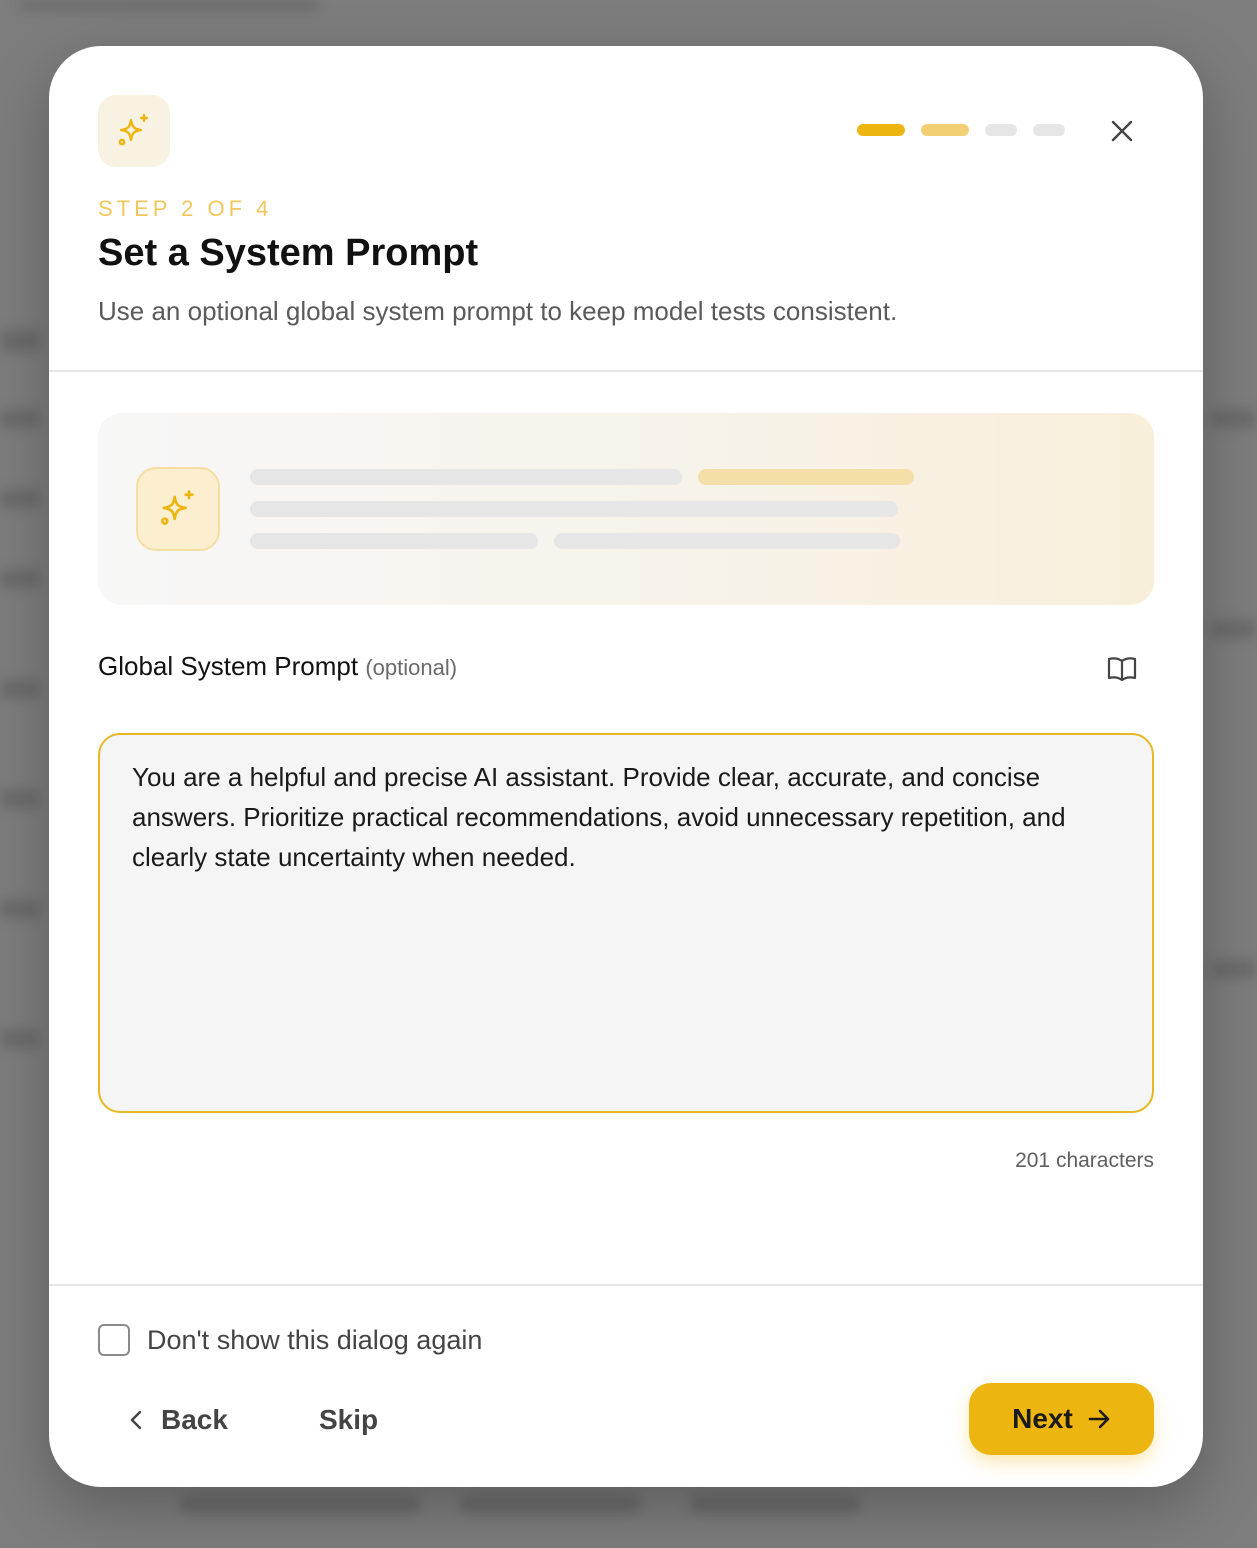 The height and width of the screenshot is (1548, 1257). I want to click on dont-show-again-checkbox, so click(114, 1340).